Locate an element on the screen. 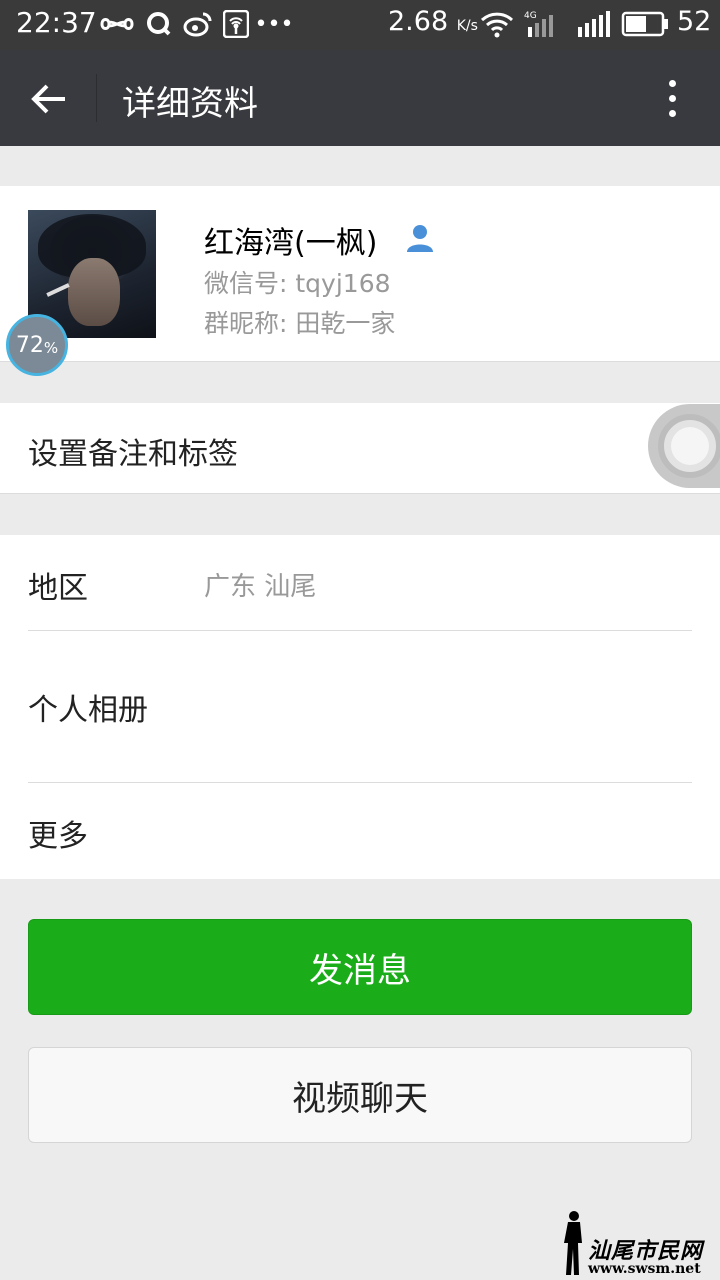 The height and width of the screenshot is (1280, 720). walking-man-icon is located at coordinates (573, 1243).